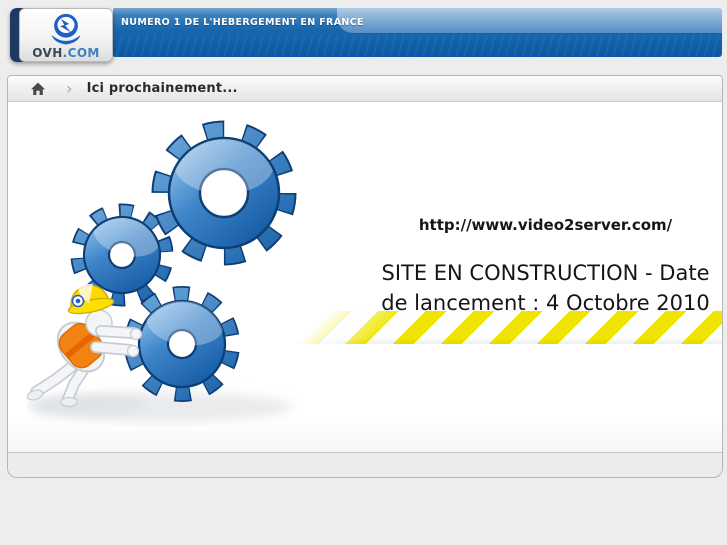 The height and width of the screenshot is (545, 727). I want to click on construction-heading-line2: de lancement : 4 Octobre 2010, so click(545, 303).